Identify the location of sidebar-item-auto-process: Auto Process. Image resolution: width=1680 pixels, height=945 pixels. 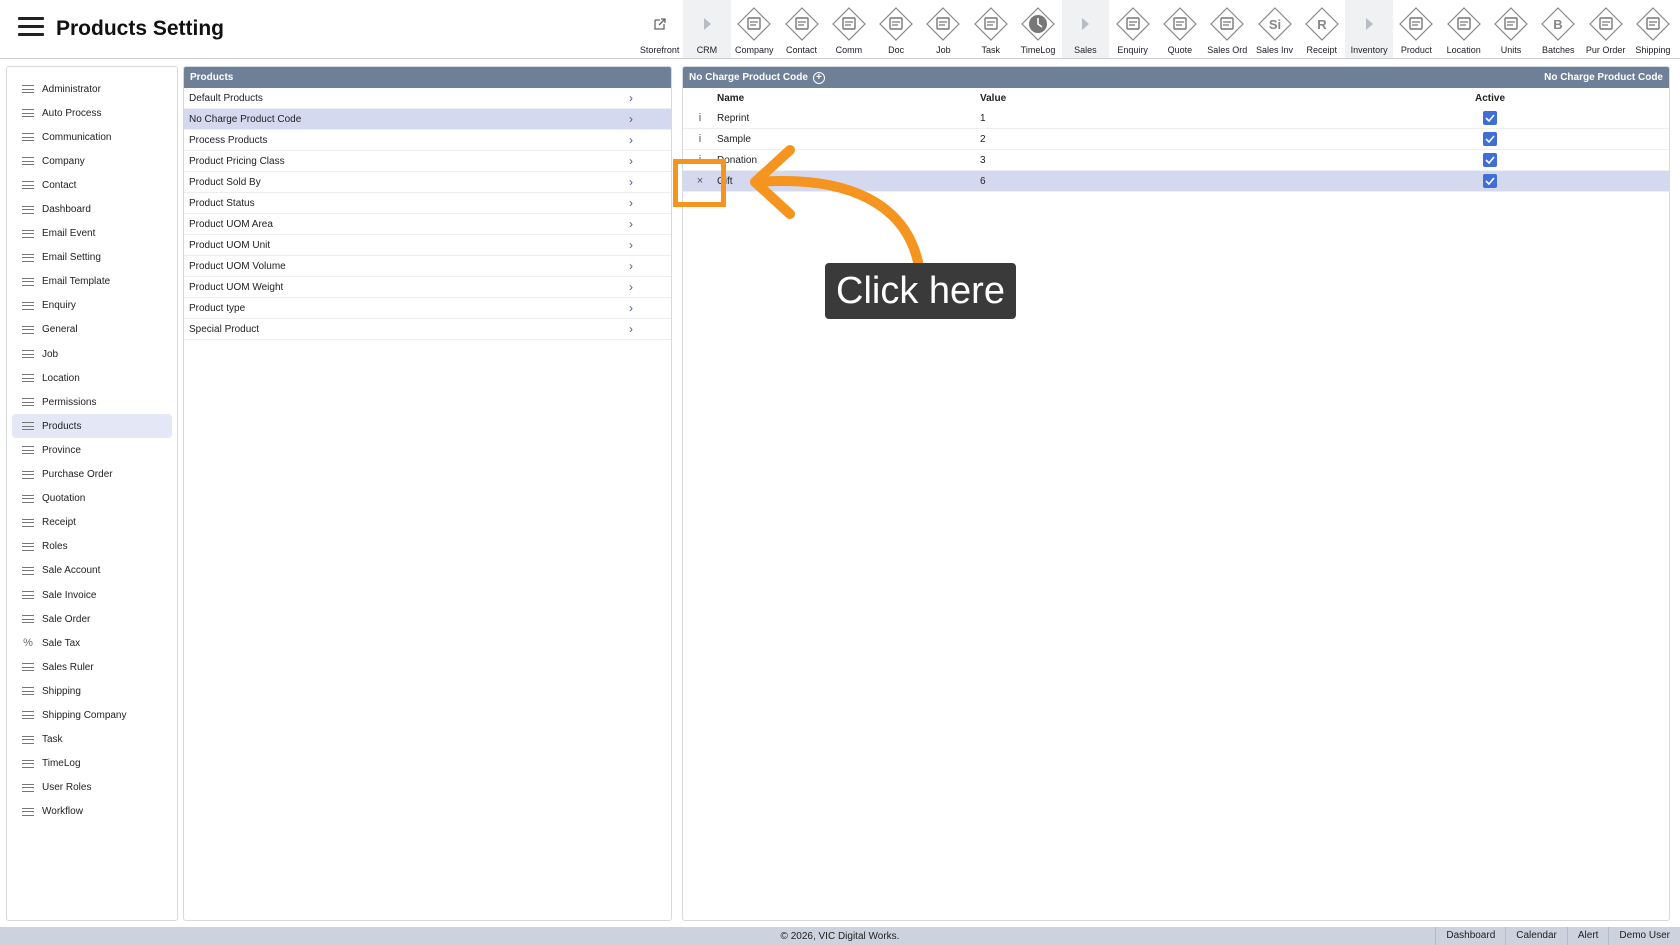
(92, 113).